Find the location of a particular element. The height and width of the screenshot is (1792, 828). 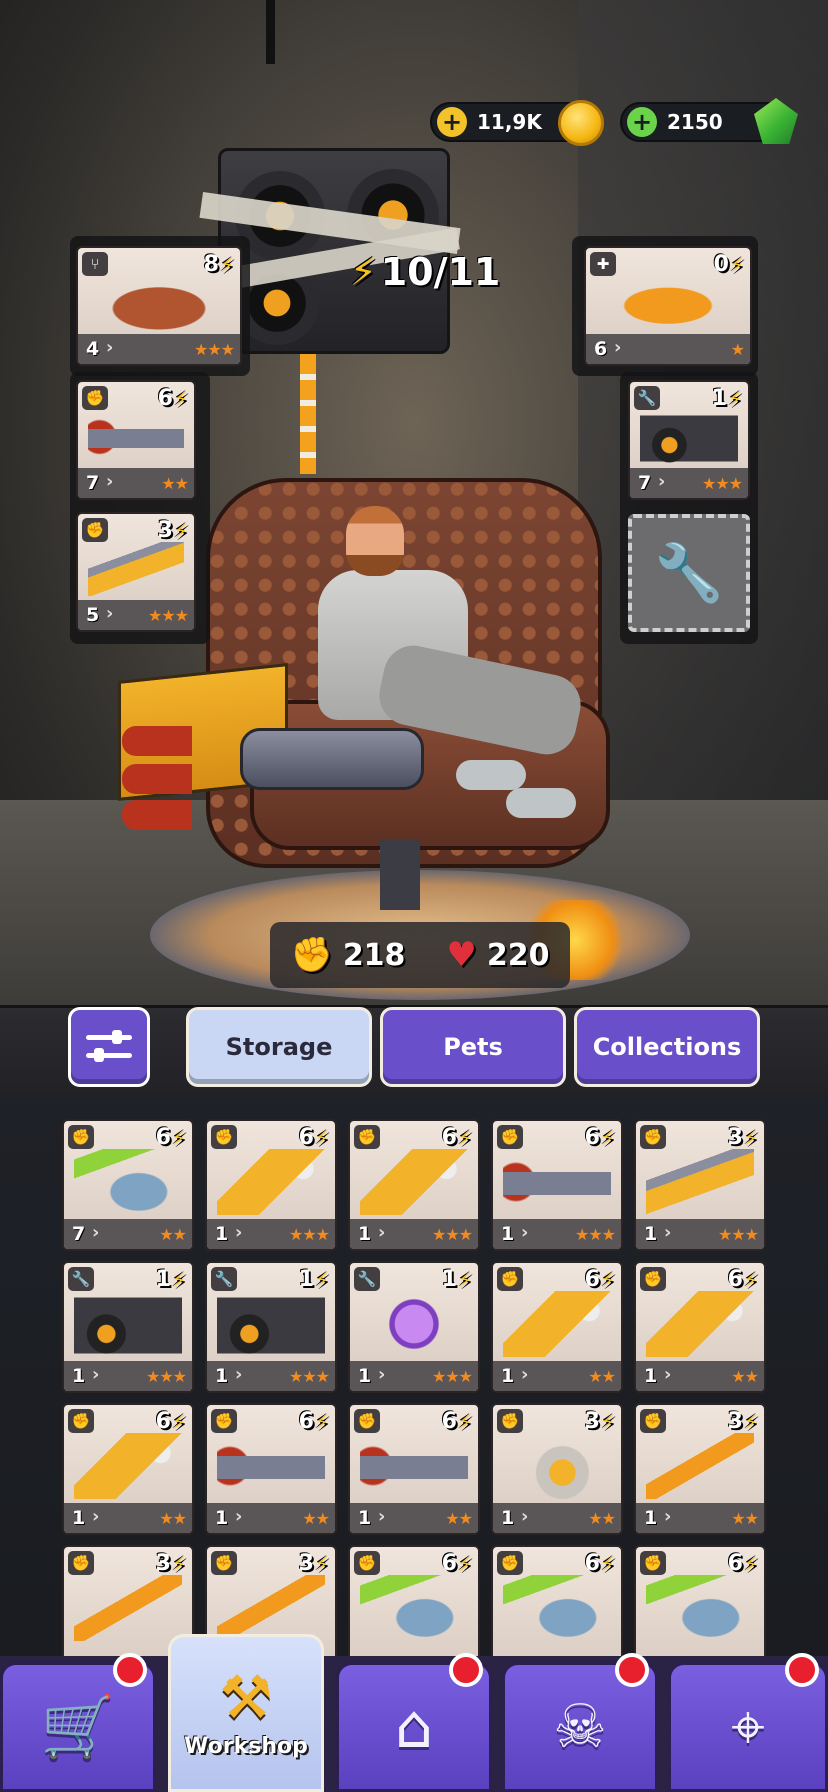

tab-collections: Collections is located at coordinates (667, 1047).